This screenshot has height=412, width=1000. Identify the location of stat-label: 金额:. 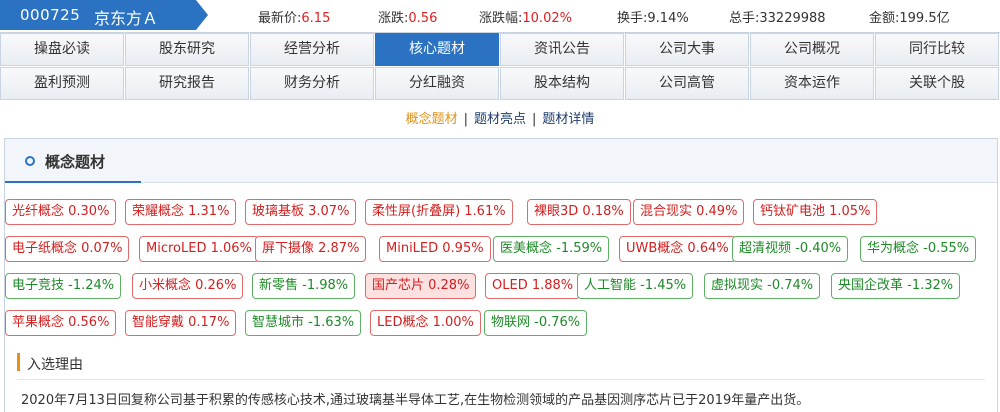
(884, 18).